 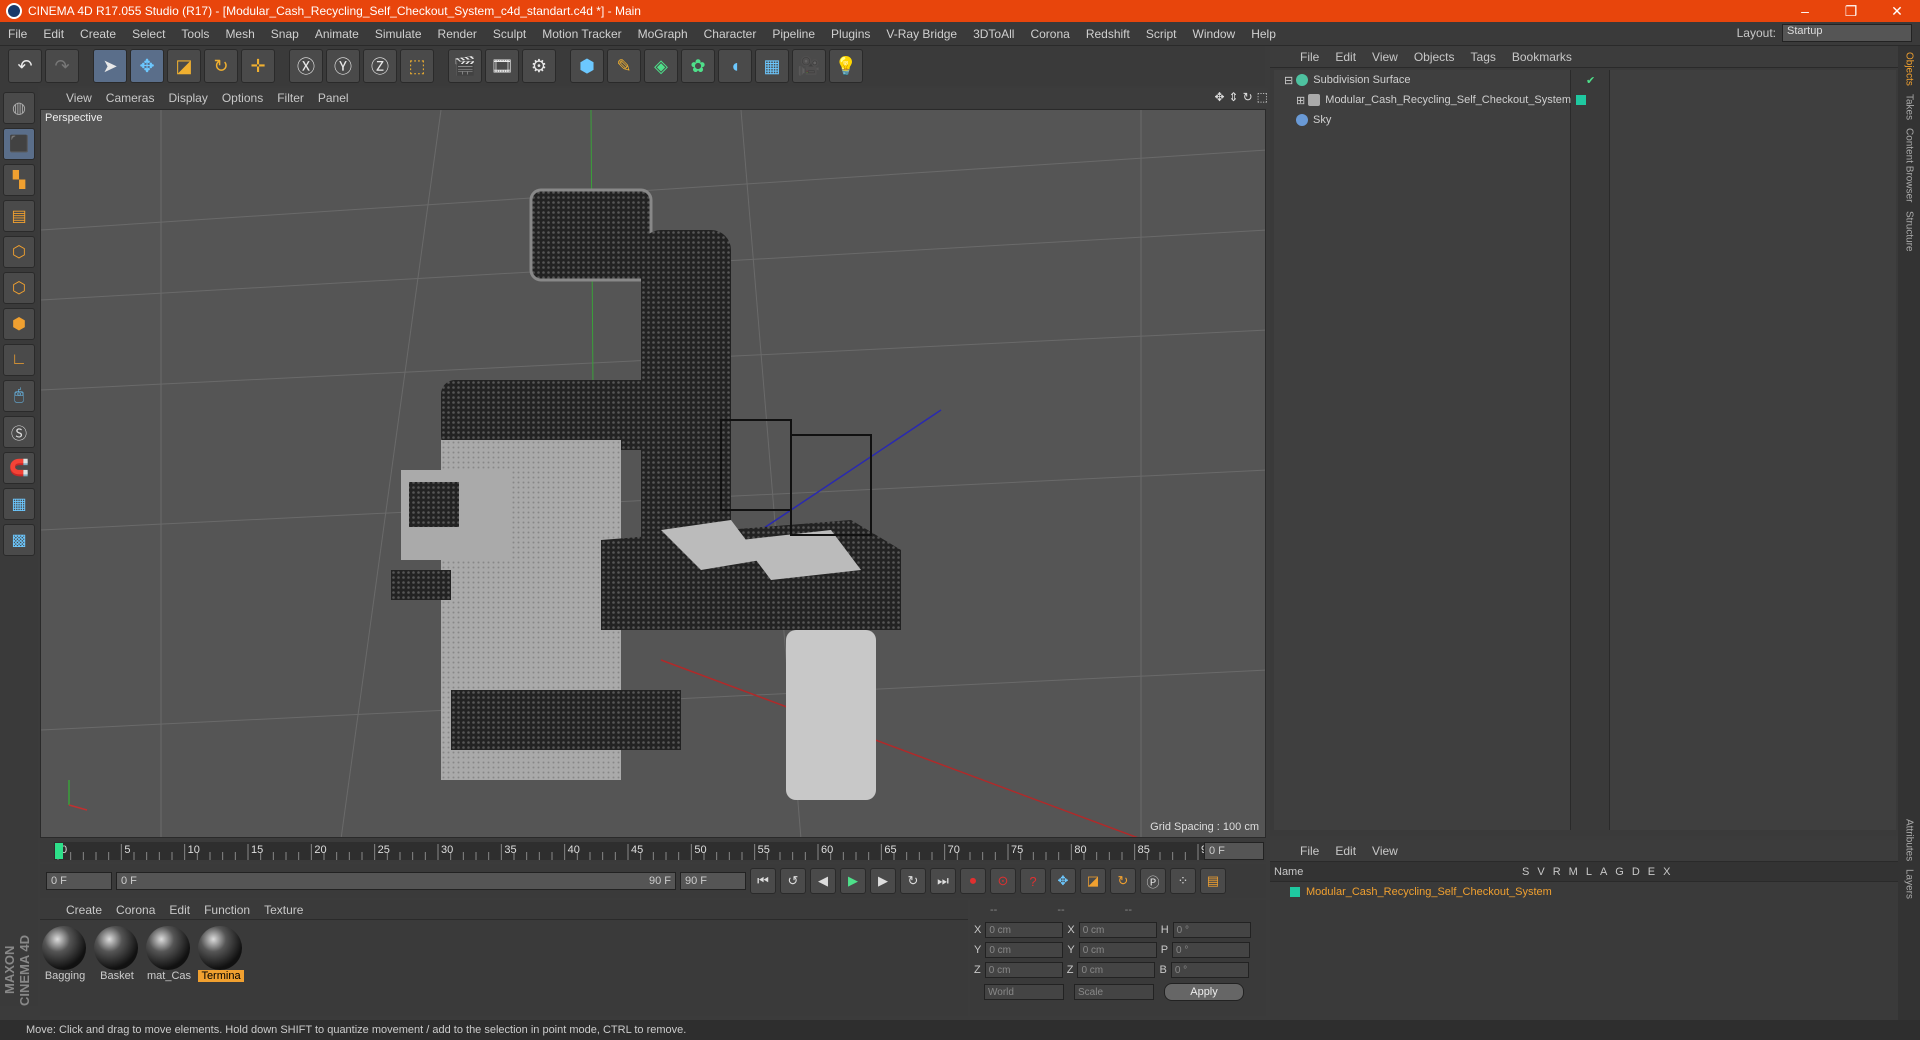 I want to click on orbit-icon: ↻, so click(x=1248, y=97).